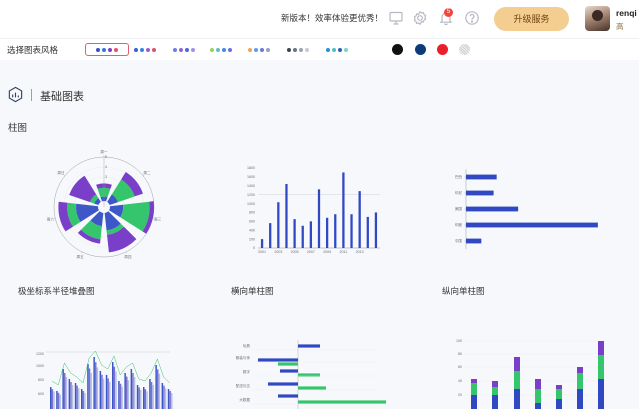 The height and width of the screenshot is (409, 639). Describe the element at coordinates (252, 222) in the screenshot. I see `y-tick-label: 600` at that location.